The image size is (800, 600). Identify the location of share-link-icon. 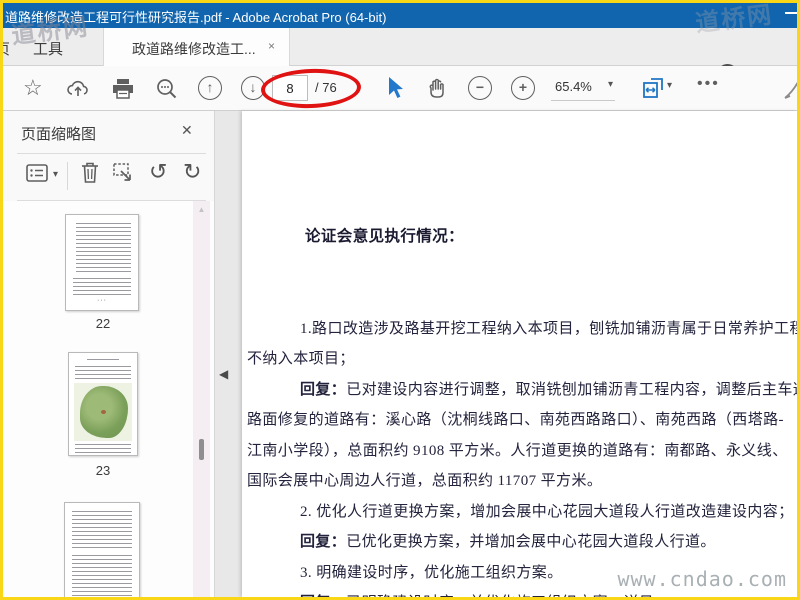
(790, 87).